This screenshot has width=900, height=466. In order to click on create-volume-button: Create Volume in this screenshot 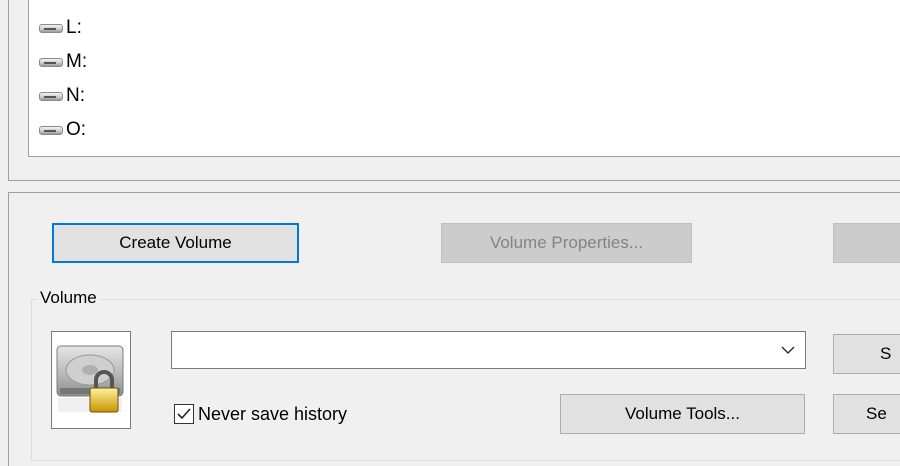, I will do `click(175, 243)`.